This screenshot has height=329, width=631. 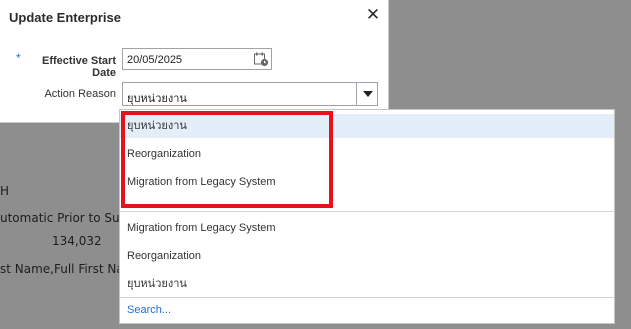 What do you see at coordinates (65, 17) in the screenshot?
I see `dialog-title: Update Enterprise` at bounding box center [65, 17].